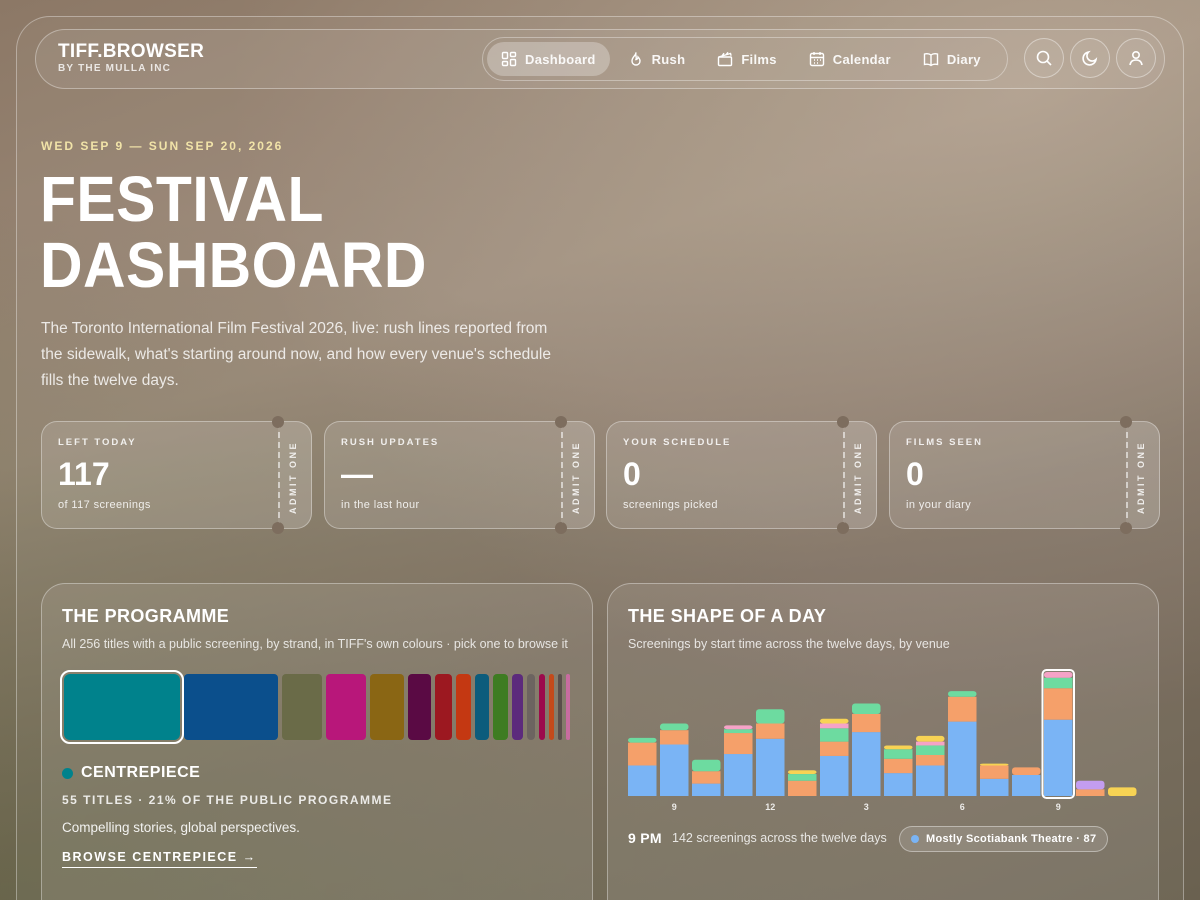 This screenshot has width=1200, height=900. Describe the element at coordinates (131, 59) in the screenshot. I see `brand: TIFF.BROWSER BY THE MULLA INC` at that location.